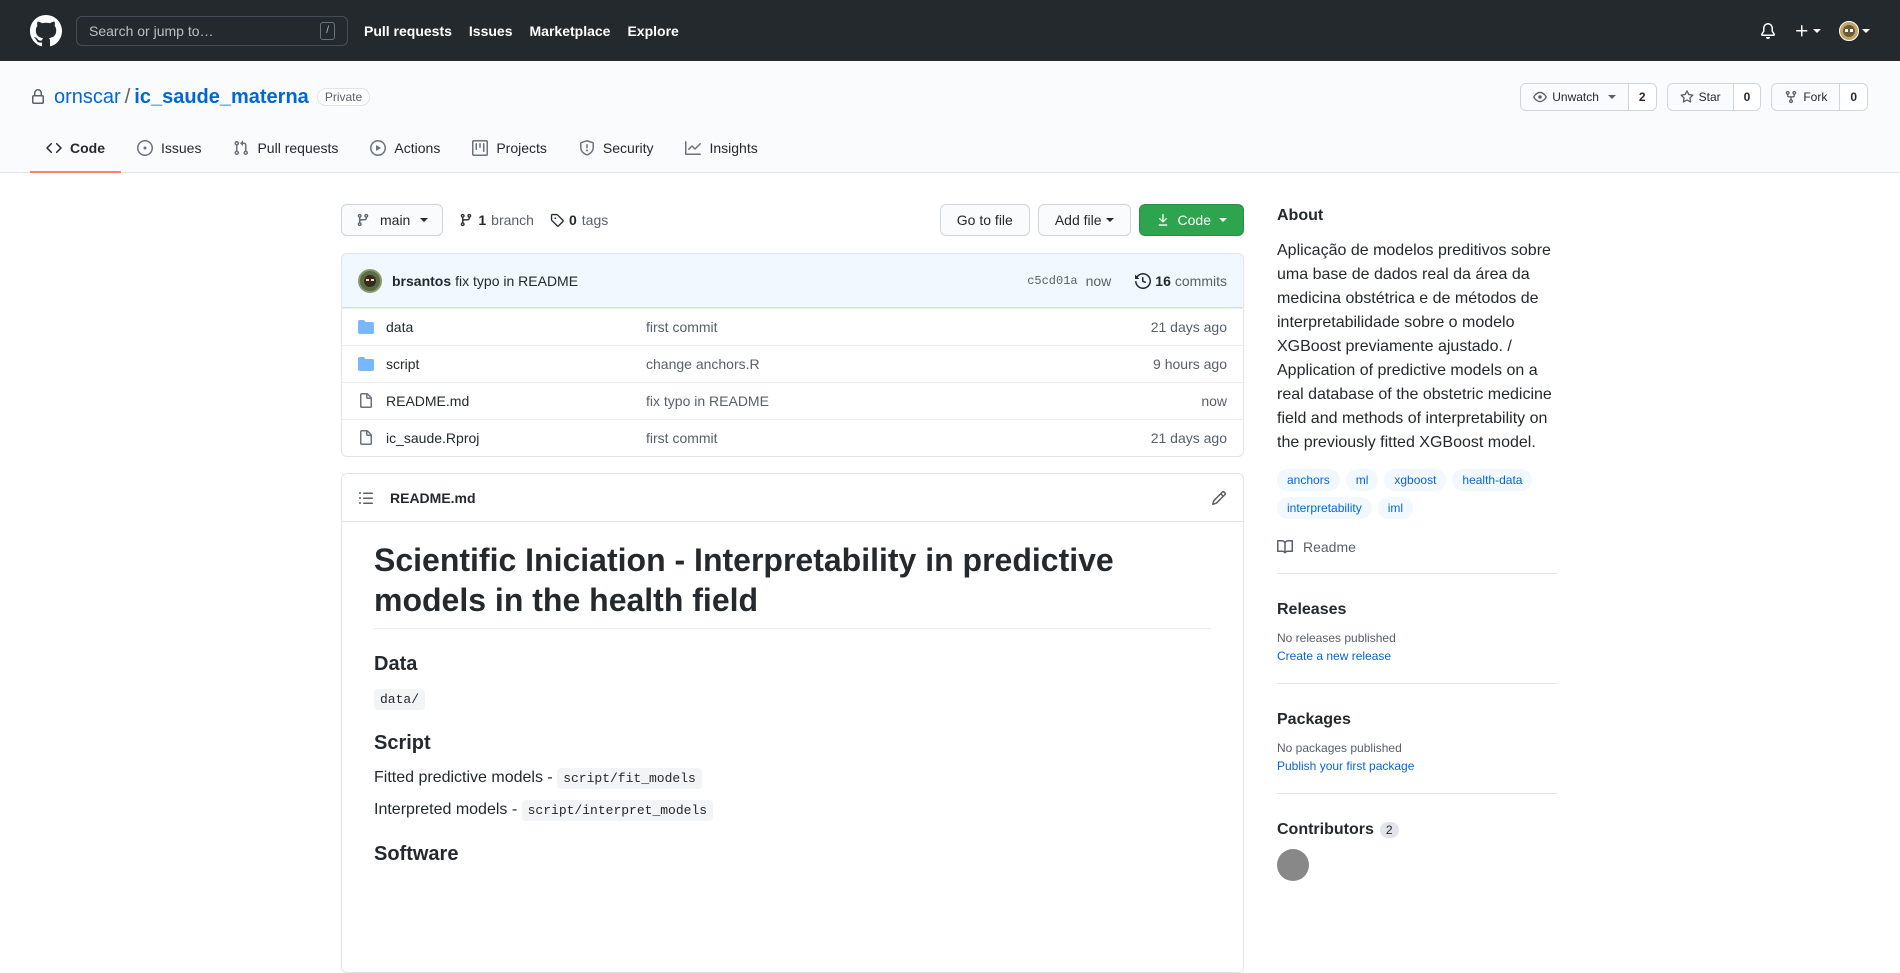 The height and width of the screenshot is (973, 1900). Describe the element at coordinates (1052, 281) in the screenshot. I see `commit-sha: c5cd01a` at that location.